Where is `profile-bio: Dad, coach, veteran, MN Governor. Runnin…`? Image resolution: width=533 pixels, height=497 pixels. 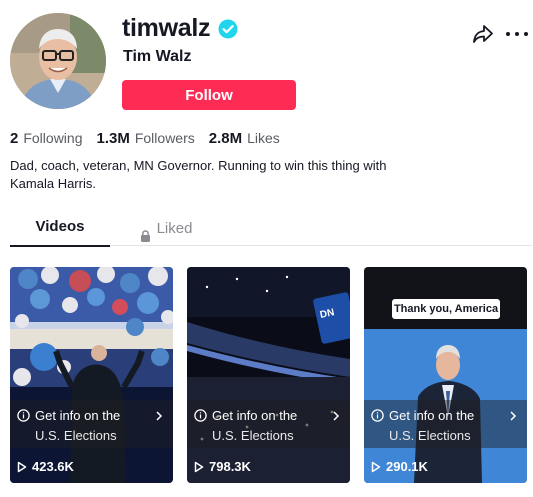
profile-bio: Dad, coach, veteran, MN Governor. Runnin… is located at coordinates (220, 175).